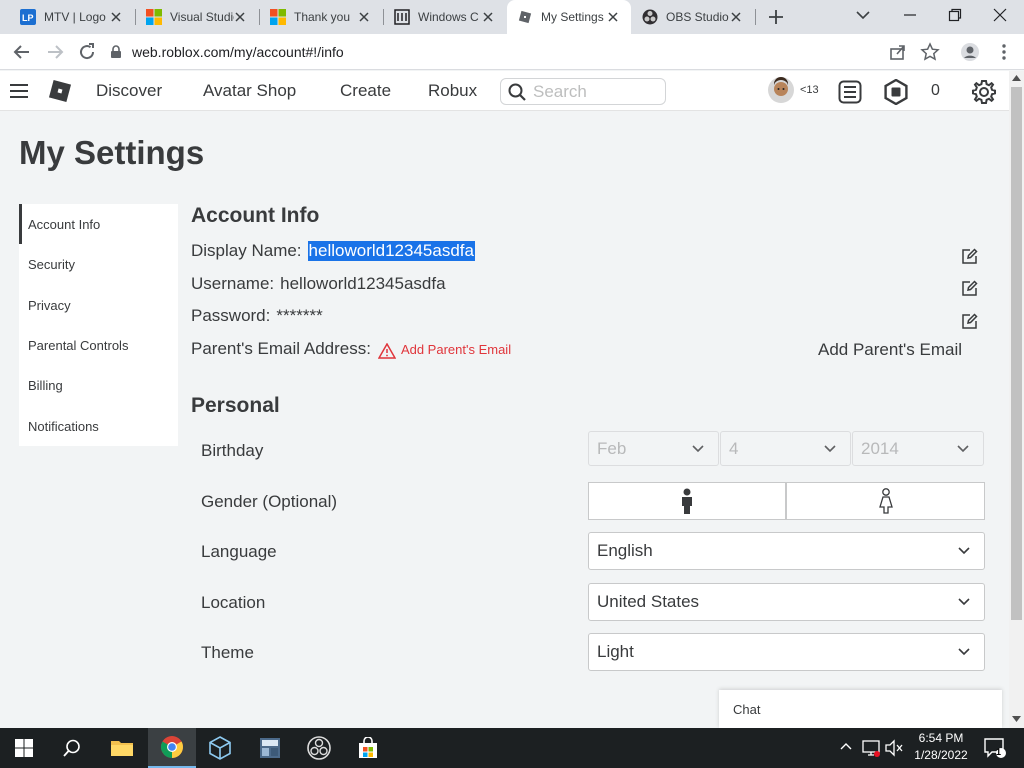 This screenshot has height=768, width=1024. Describe the element at coordinates (112, 152) in the screenshot. I see `page-title: My Settings` at that location.